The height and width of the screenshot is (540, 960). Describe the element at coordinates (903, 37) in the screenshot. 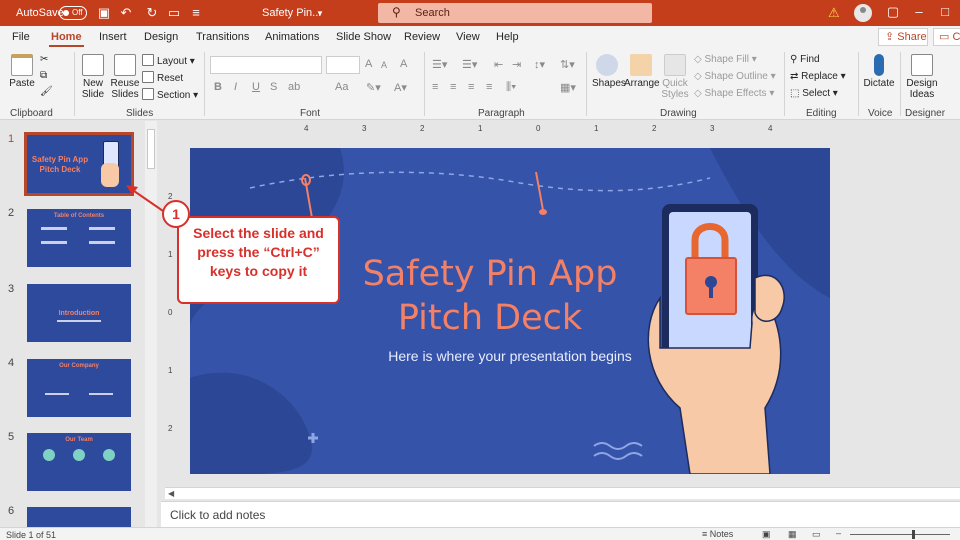

I see `share-button: ⇪ Share` at that location.